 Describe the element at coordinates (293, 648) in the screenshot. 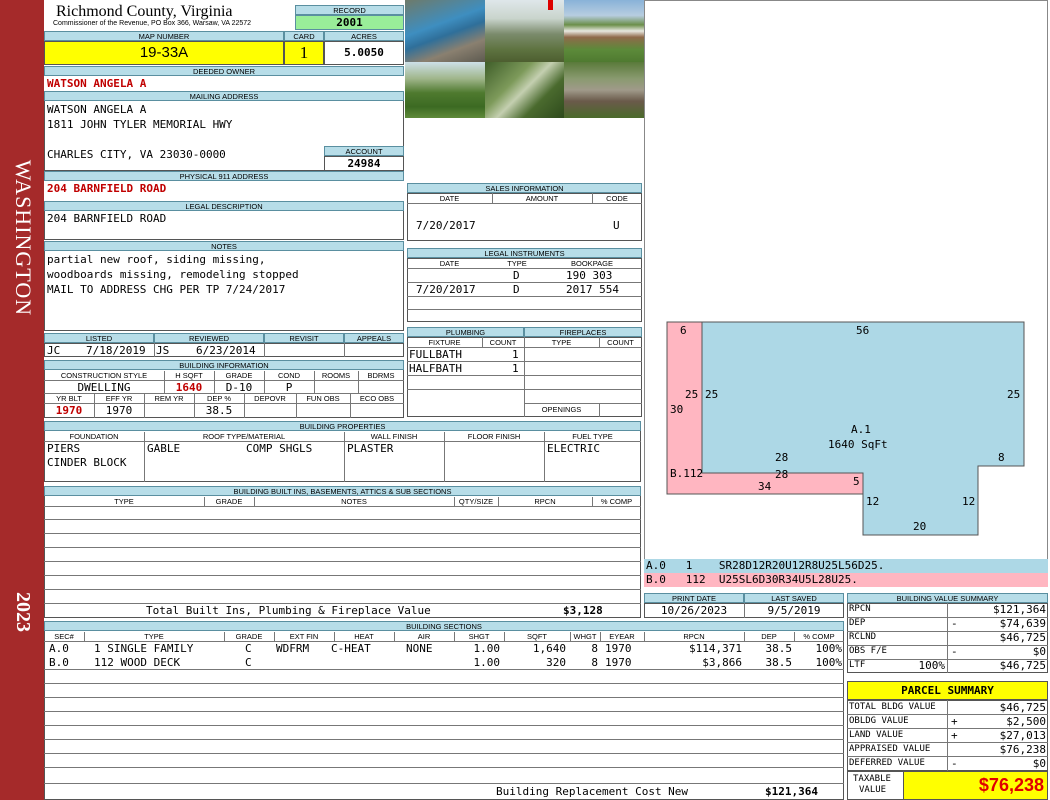

I see `sec-a-extfin: WDFRM` at that location.